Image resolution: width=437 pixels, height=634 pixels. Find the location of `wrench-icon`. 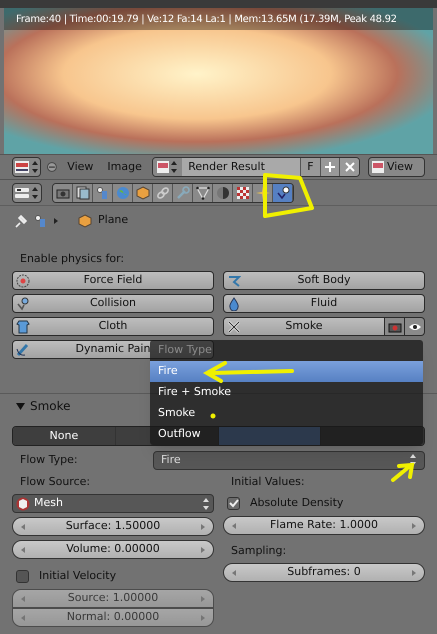

wrench-icon is located at coordinates (183, 193).